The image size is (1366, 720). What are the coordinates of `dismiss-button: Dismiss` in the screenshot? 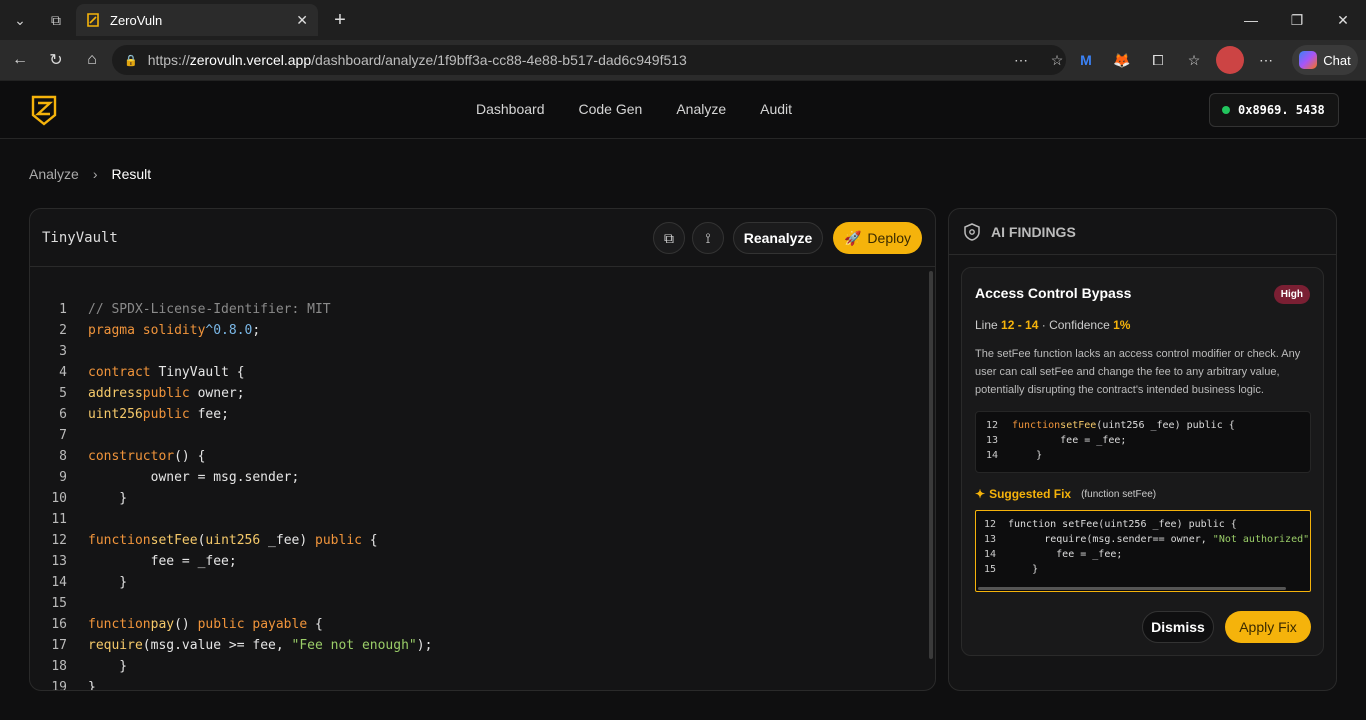 It's located at (1178, 627).